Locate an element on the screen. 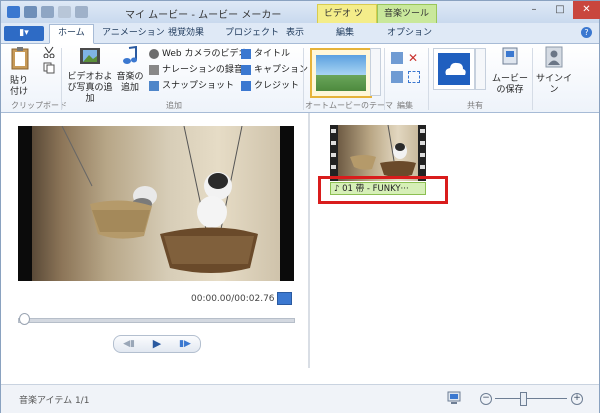 The image size is (600, 413). undo-icon is located at coordinates (47, 12).